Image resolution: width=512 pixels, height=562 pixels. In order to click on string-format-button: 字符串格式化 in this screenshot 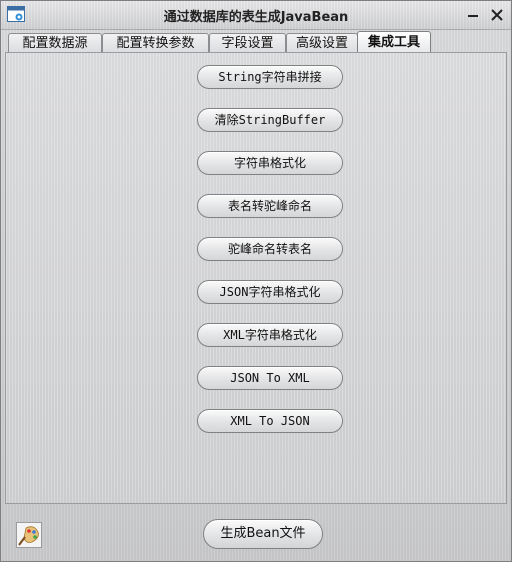, I will do `click(270, 163)`.